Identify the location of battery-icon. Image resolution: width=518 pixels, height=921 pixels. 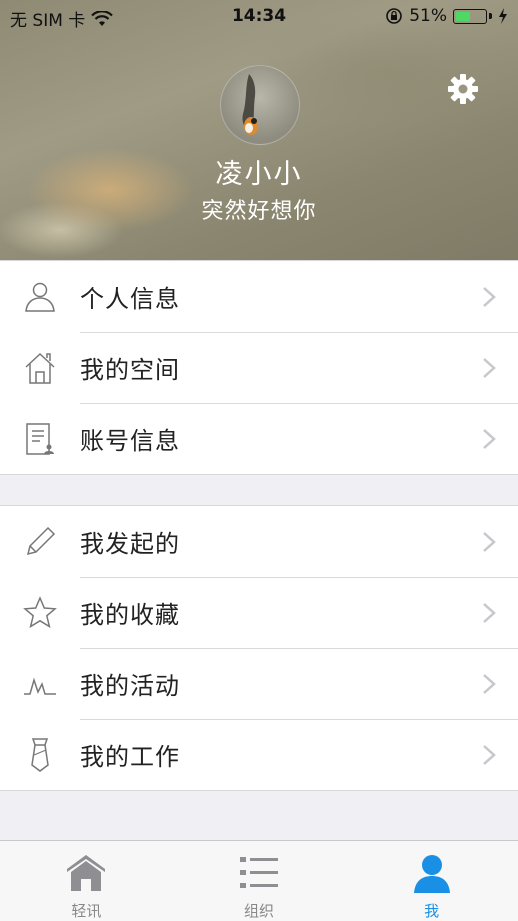
(470, 16).